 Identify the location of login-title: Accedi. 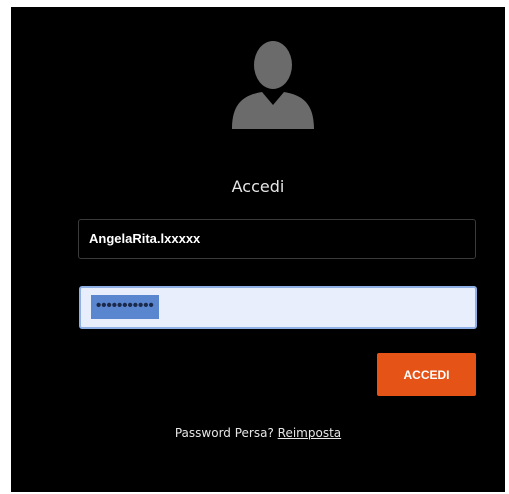
(258, 186).